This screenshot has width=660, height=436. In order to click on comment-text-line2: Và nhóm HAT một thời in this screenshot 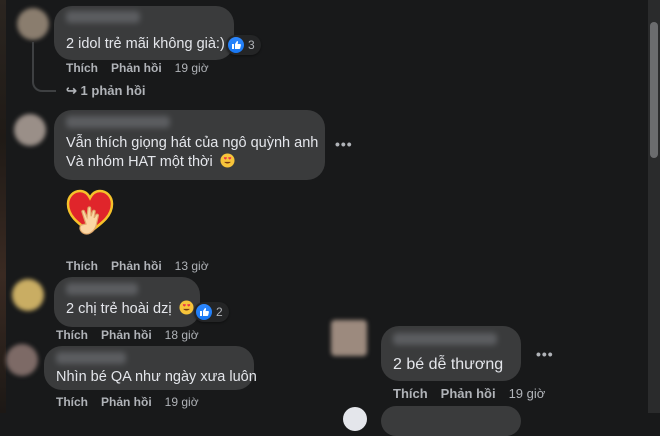, I will do `click(139, 162)`.